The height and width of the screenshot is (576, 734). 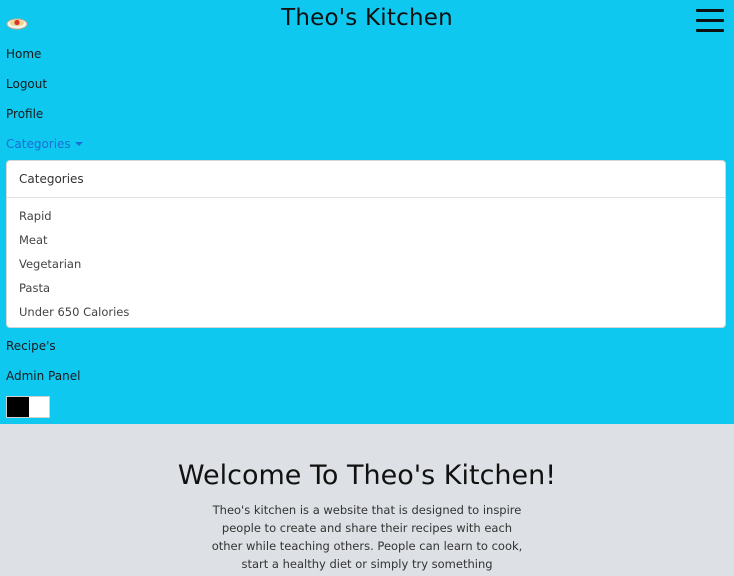 I want to click on theme-toggle, so click(x=28, y=407).